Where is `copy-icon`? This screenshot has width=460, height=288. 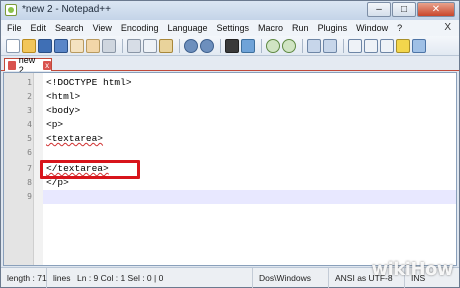 copy-icon is located at coordinates (150, 45).